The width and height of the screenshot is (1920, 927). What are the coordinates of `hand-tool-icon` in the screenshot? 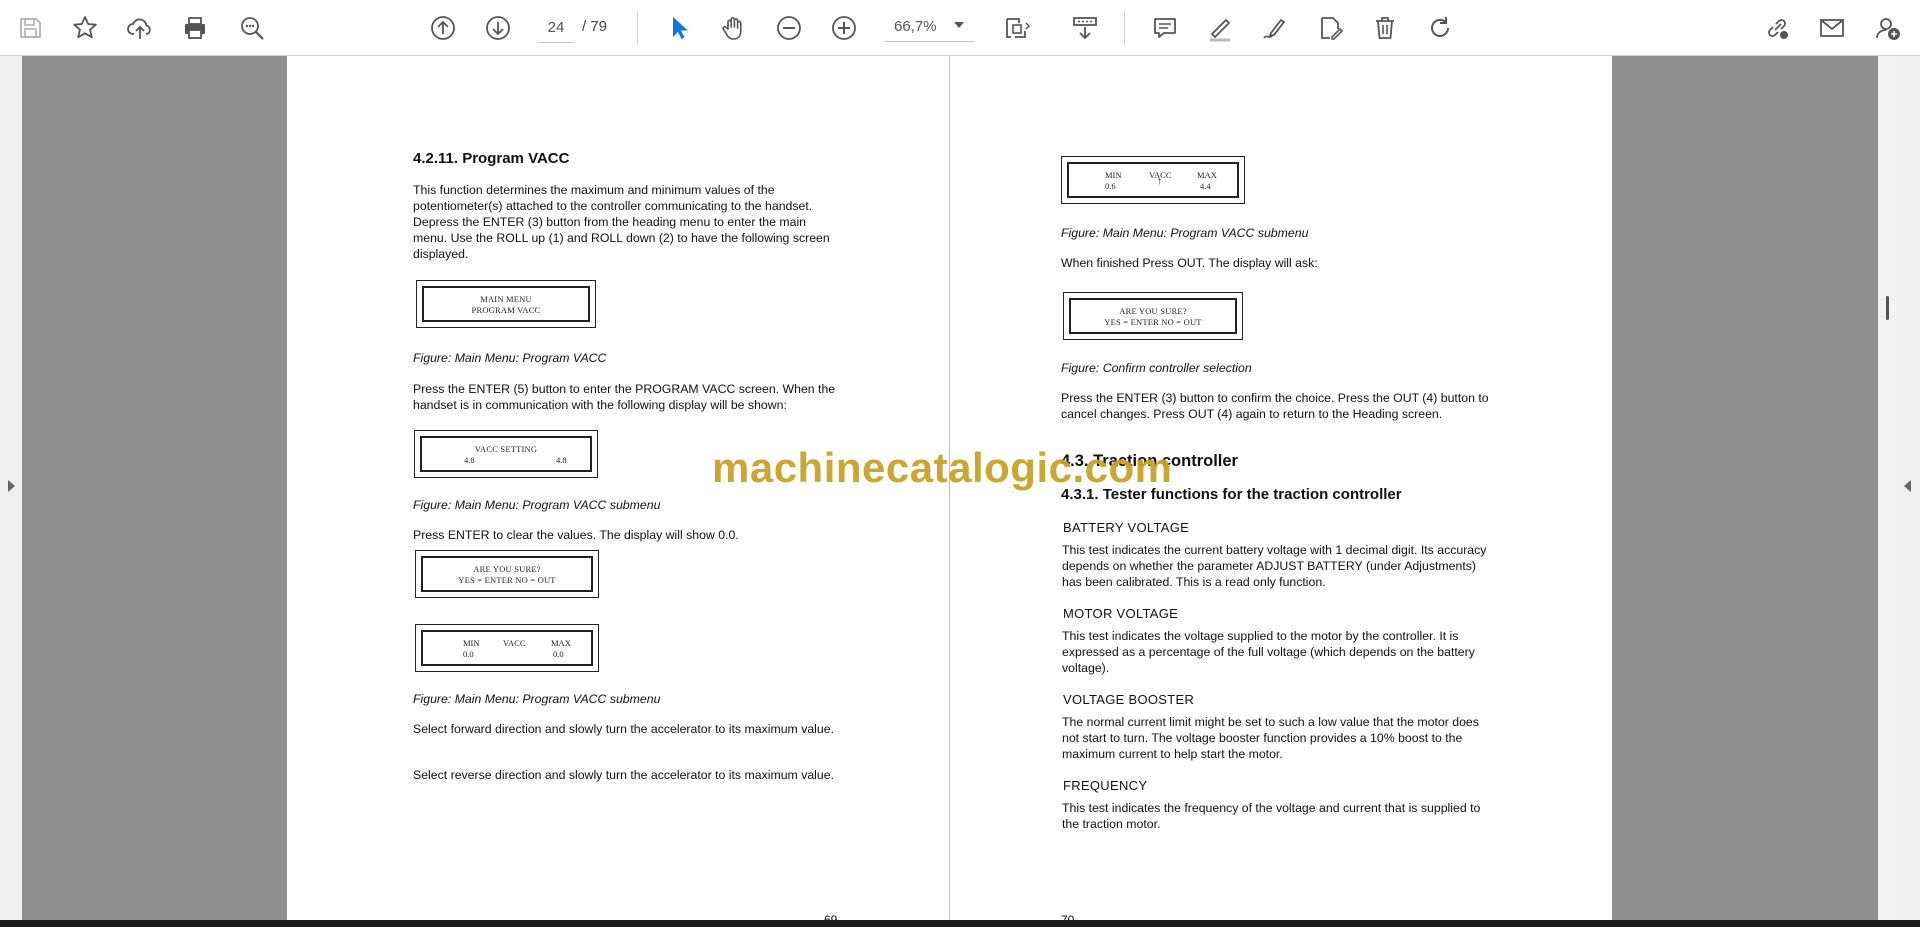 It's located at (734, 28).